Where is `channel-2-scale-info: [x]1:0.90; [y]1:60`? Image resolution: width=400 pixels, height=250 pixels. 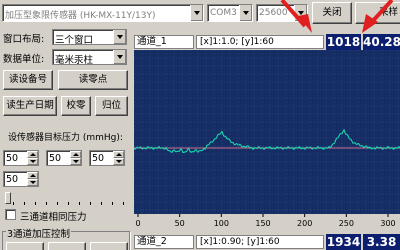
channel-2-scale-info: [x]1:0.90; [y]1:60 is located at coordinates (260, 242).